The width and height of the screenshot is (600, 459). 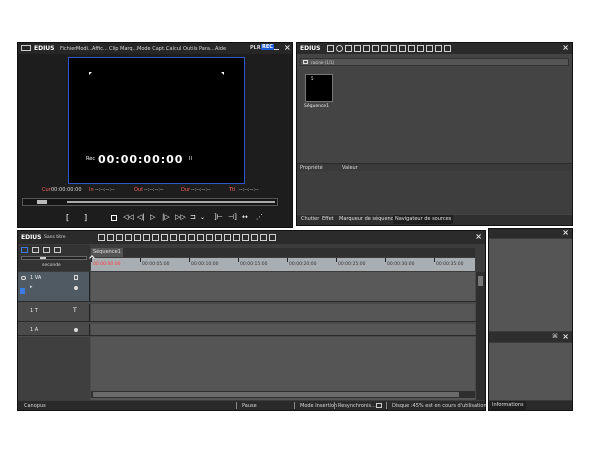 I want to click on loop-icon: ⊐, so click(x=193, y=217).